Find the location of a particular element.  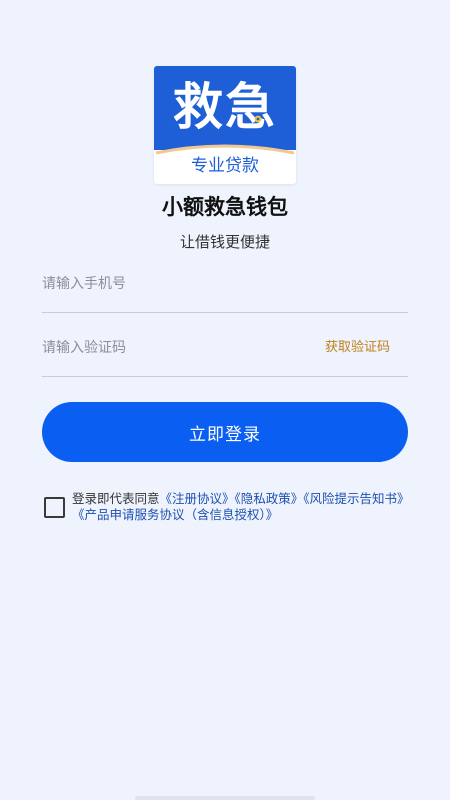

logo-accent-dot-icon is located at coordinates (258, 119).